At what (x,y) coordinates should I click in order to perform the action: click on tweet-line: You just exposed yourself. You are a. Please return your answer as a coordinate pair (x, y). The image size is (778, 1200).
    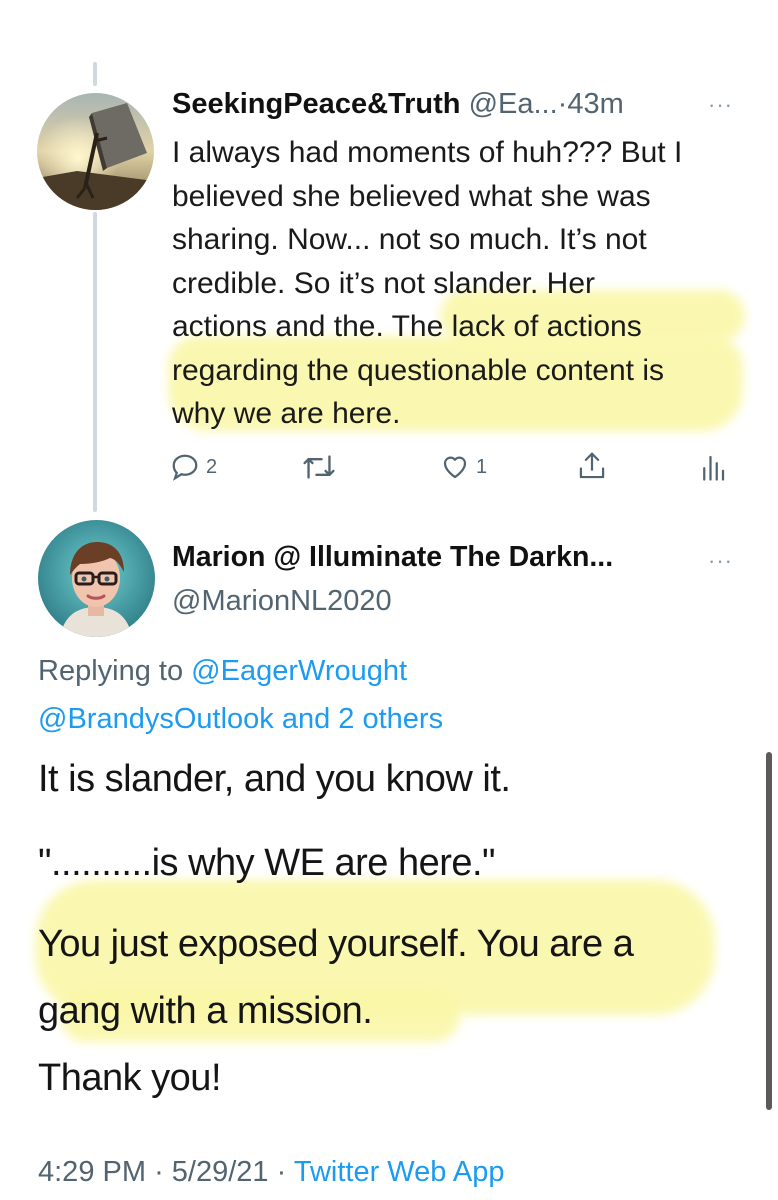
    Looking at the image, I should click on (336, 944).